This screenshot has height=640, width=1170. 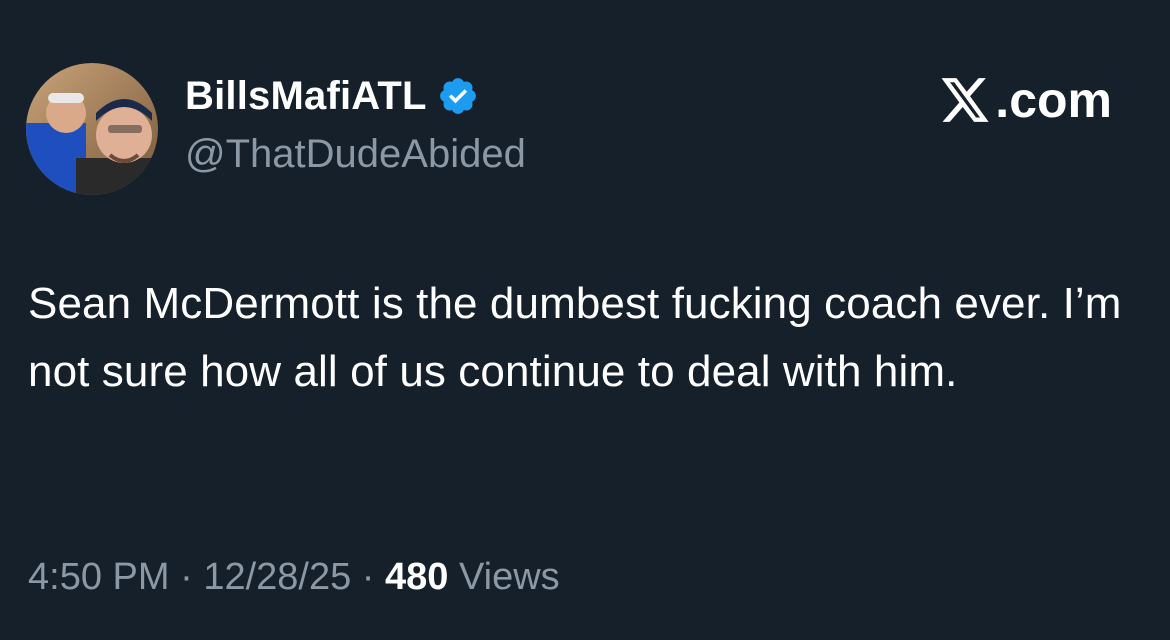 What do you see at coordinates (509, 577) in the screenshot?
I see `views-label: Views` at bounding box center [509, 577].